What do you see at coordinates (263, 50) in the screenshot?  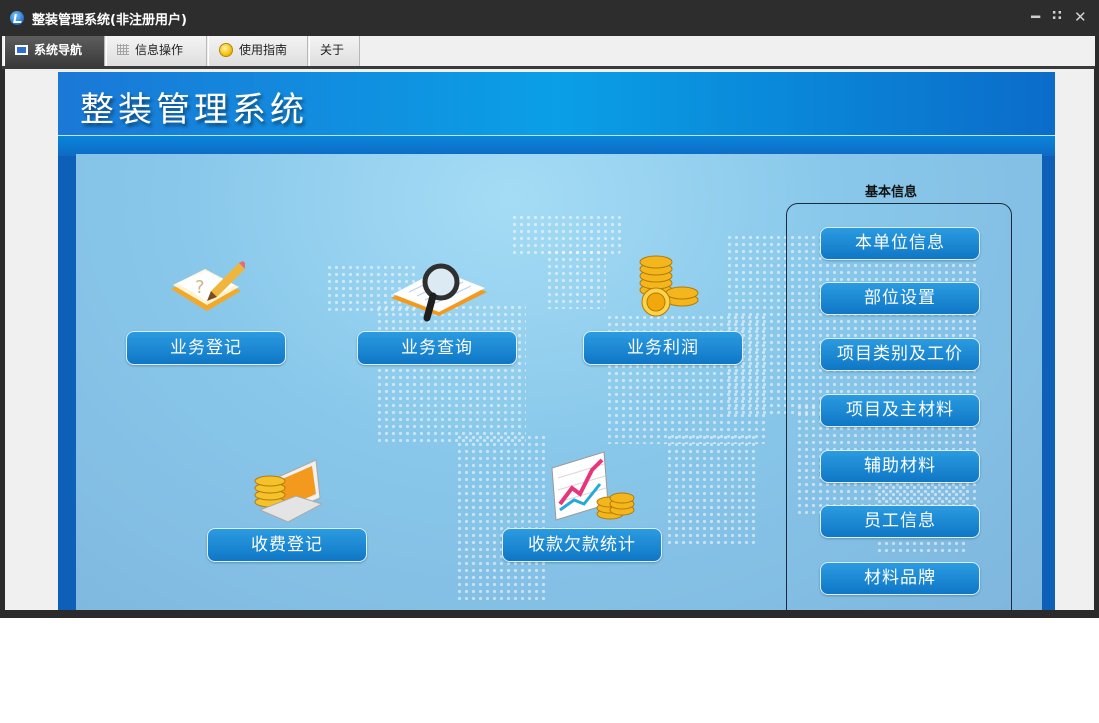 I see `tab-label: 使用指南` at bounding box center [263, 50].